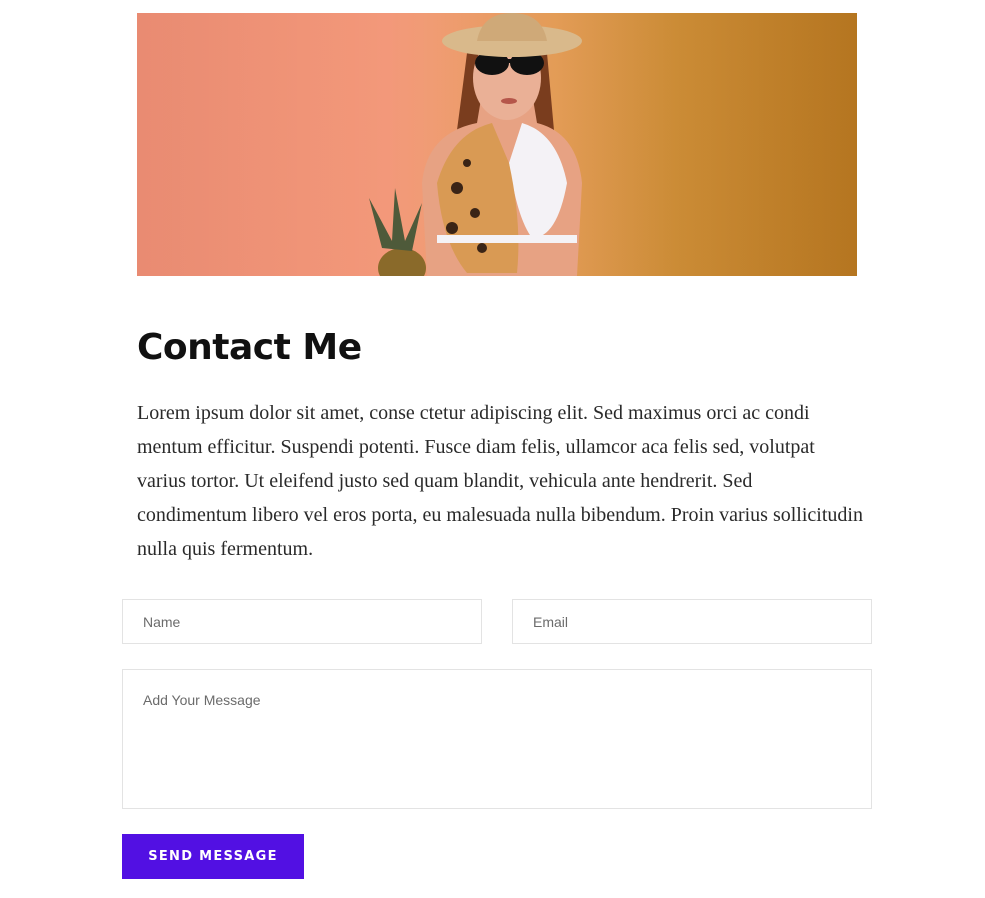  What do you see at coordinates (249, 347) in the screenshot?
I see `page-title: Contact Me` at bounding box center [249, 347].